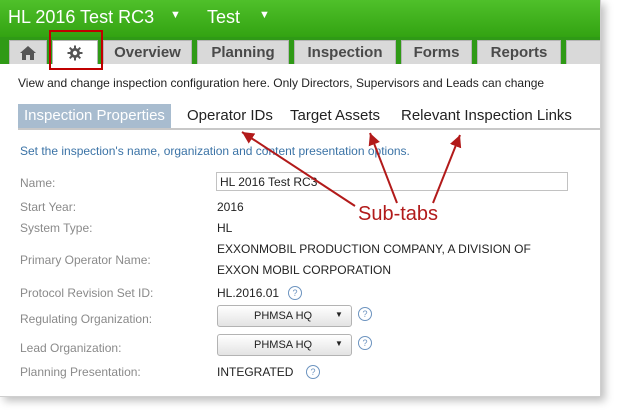  What do you see at coordinates (383, 168) in the screenshot?
I see `arrow-to-target-assets` at bounding box center [383, 168].